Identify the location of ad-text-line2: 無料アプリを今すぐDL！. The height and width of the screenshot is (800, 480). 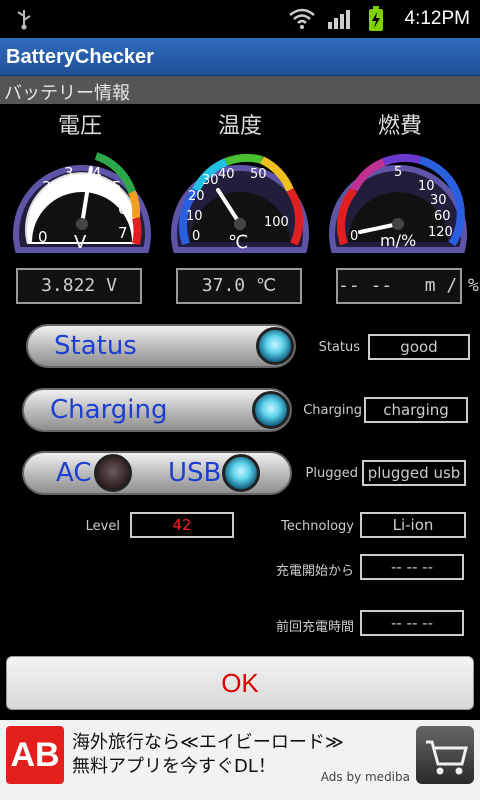
(174, 766).